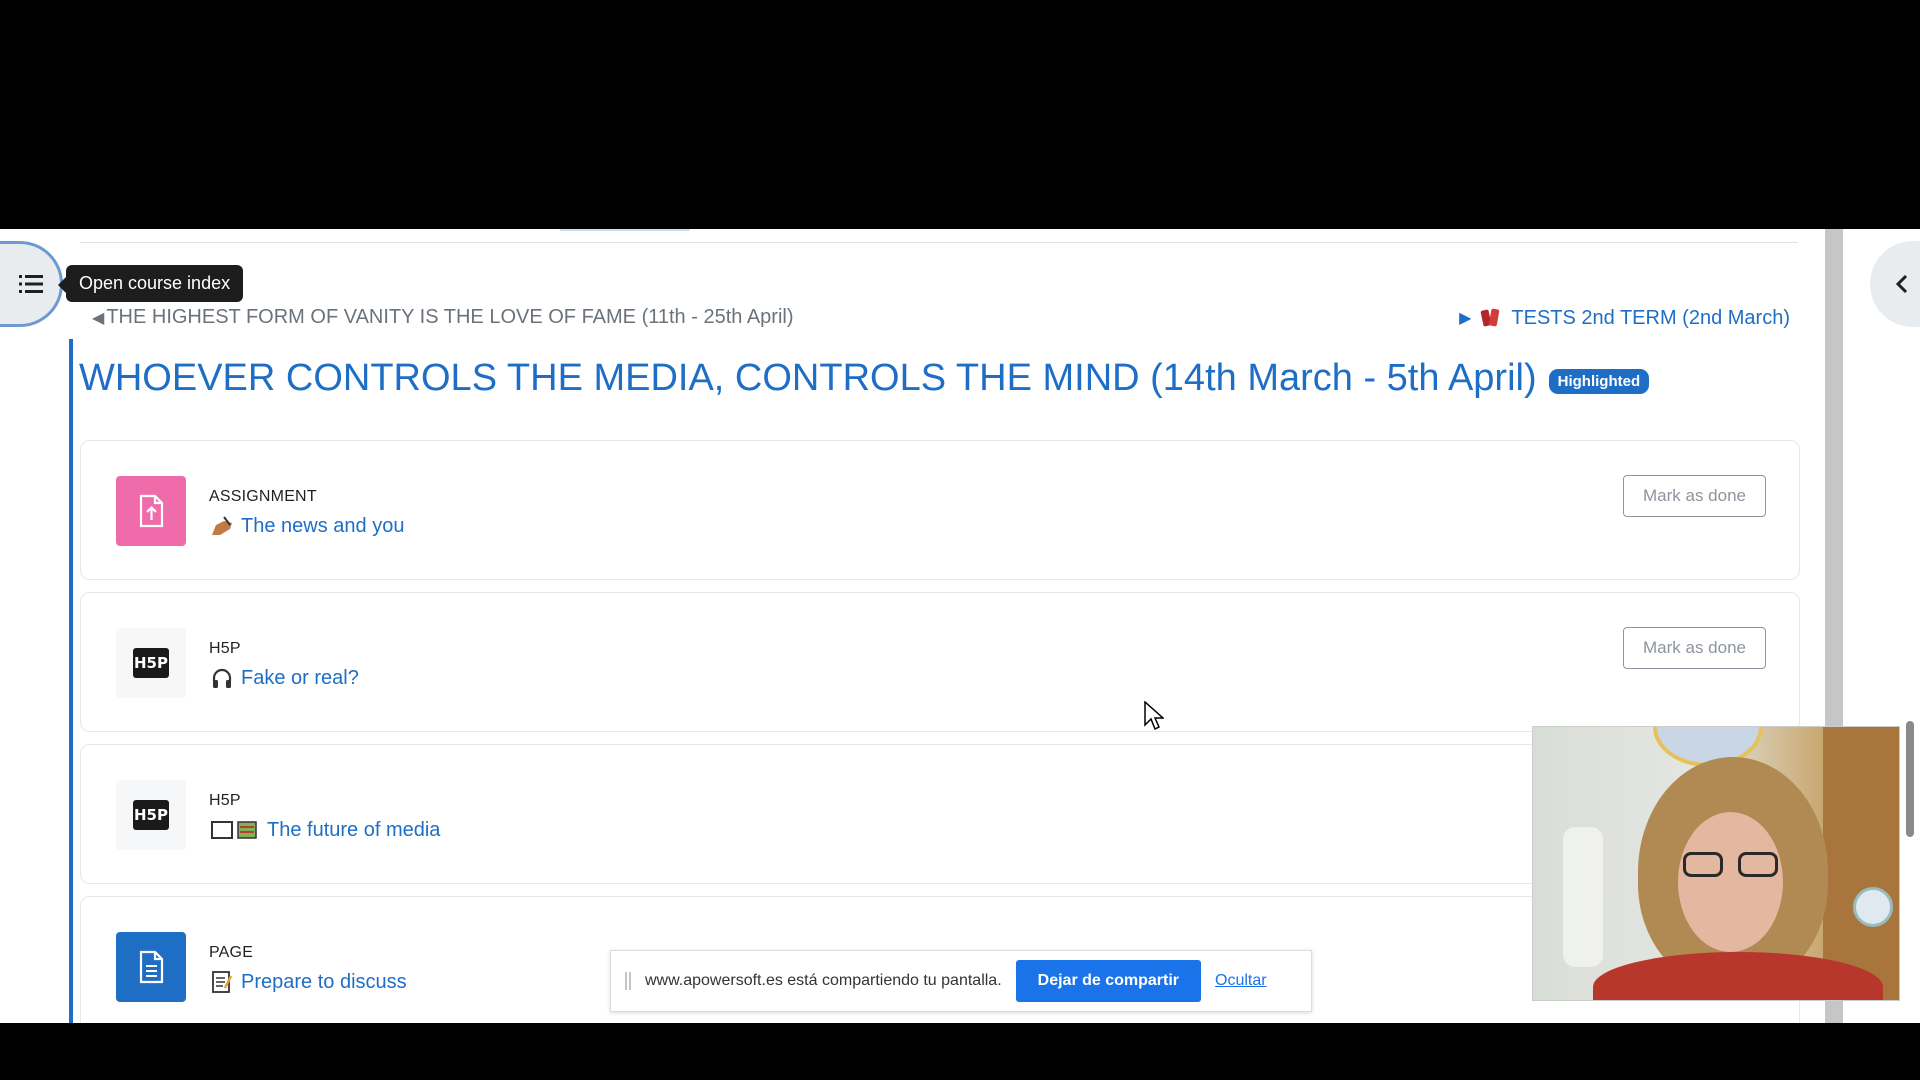 The height and width of the screenshot is (1080, 1920). I want to click on assignment-icon, so click(151, 511).